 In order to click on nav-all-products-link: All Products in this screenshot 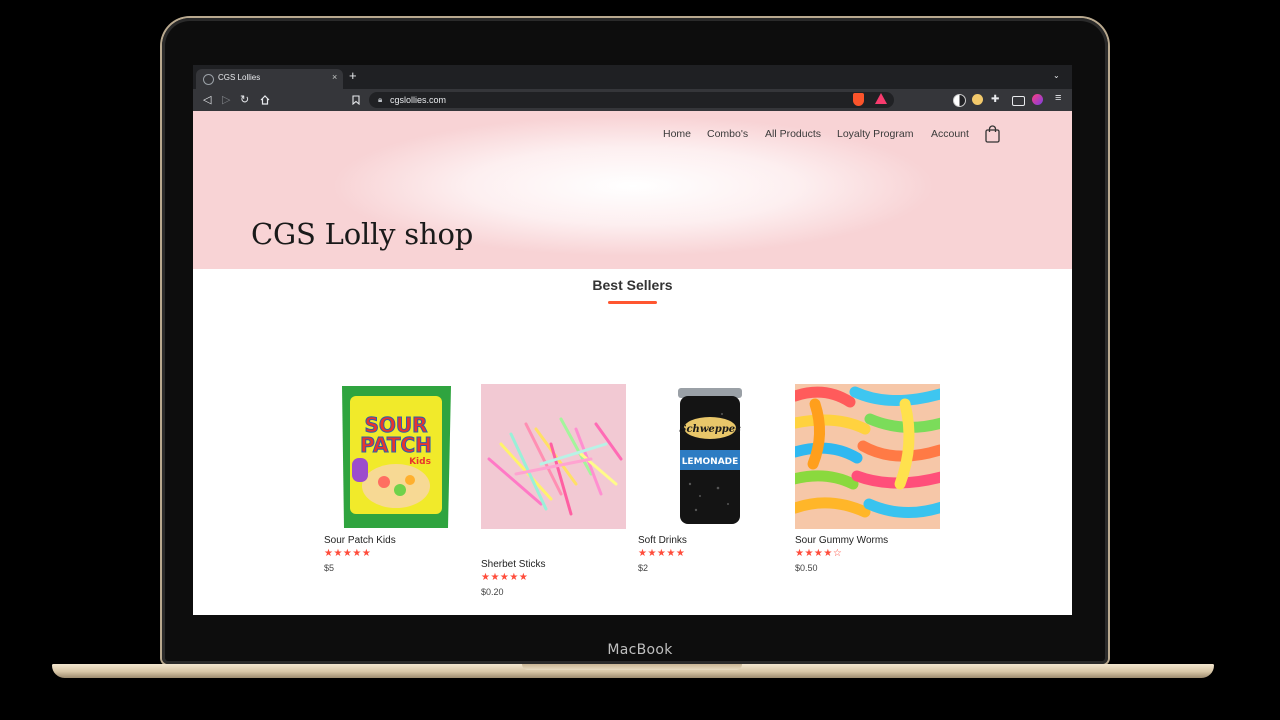, I will do `click(793, 134)`.